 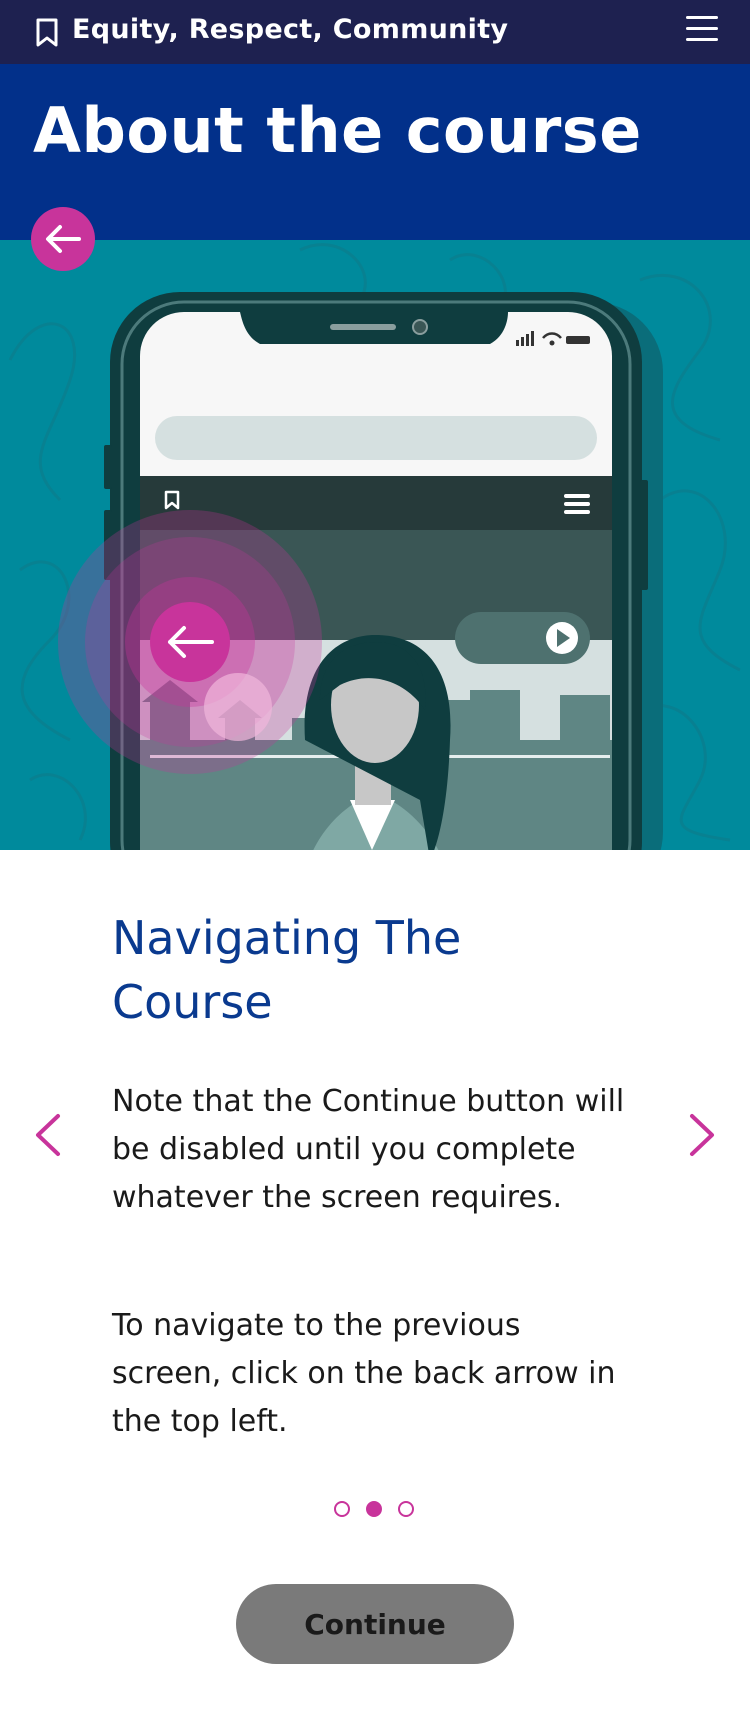 What do you see at coordinates (337, 130) in the screenshot?
I see `page-title: About the course` at bounding box center [337, 130].